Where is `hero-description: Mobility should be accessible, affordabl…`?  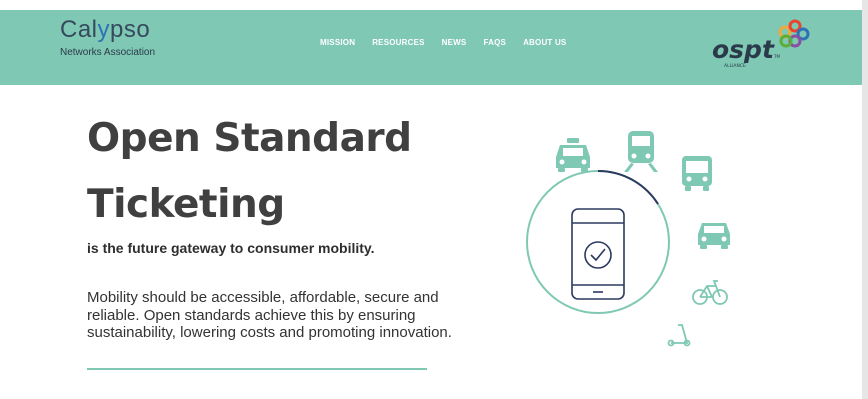 hero-description: Mobility should be accessible, affordabl… is located at coordinates (269, 315).